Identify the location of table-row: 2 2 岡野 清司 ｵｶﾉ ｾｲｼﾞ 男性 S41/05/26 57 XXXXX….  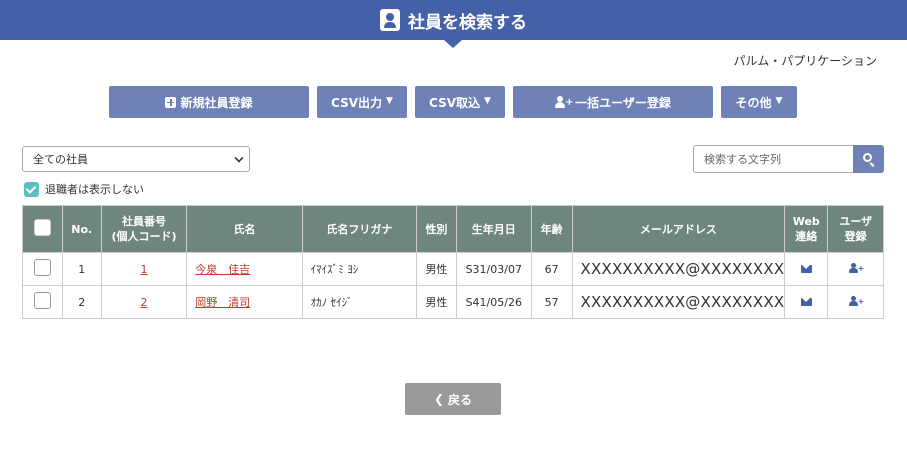
(453, 302).